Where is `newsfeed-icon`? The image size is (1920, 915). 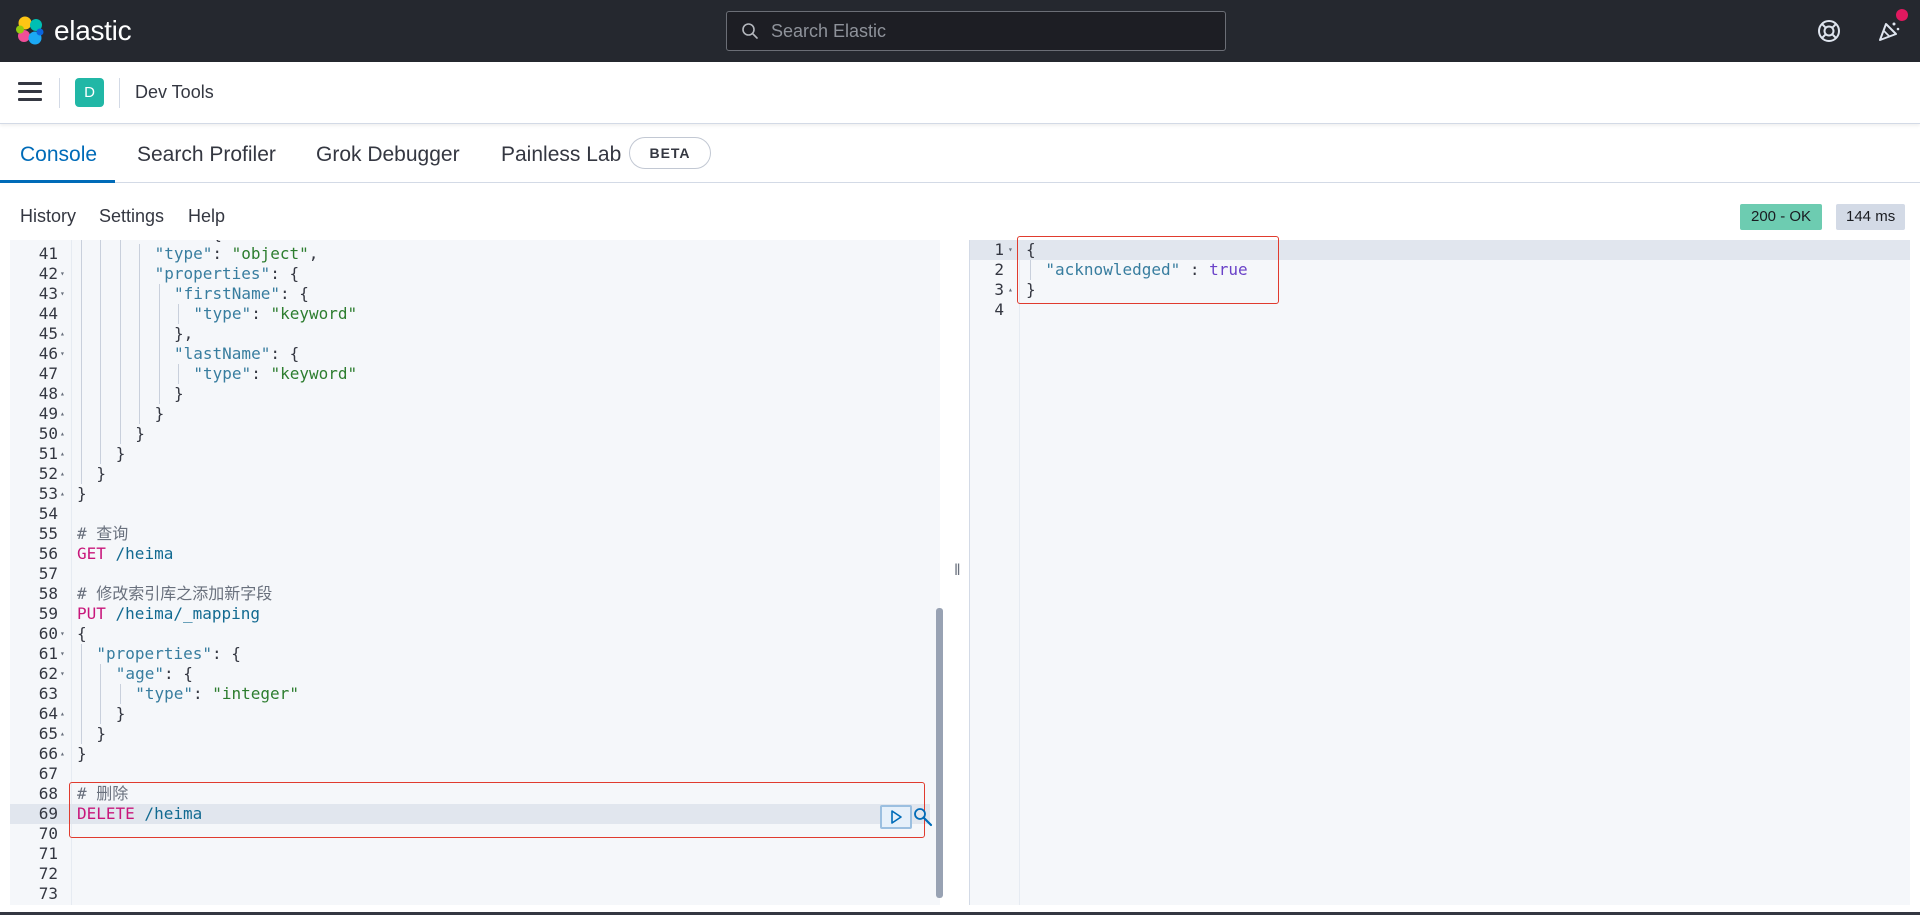 newsfeed-icon is located at coordinates (1889, 31).